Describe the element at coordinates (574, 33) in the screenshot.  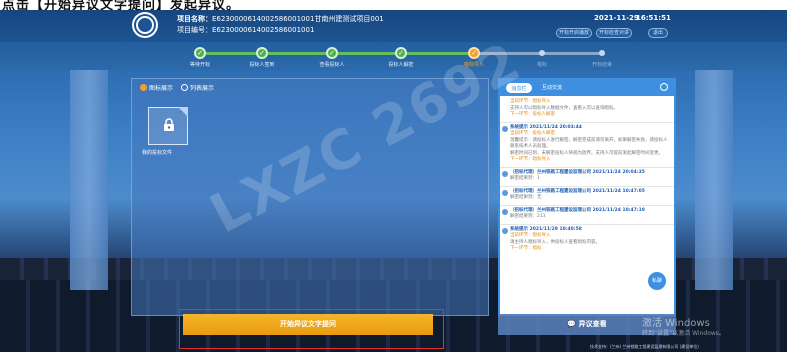
I see `header-pill-broadcast: 开标开启播放` at that location.